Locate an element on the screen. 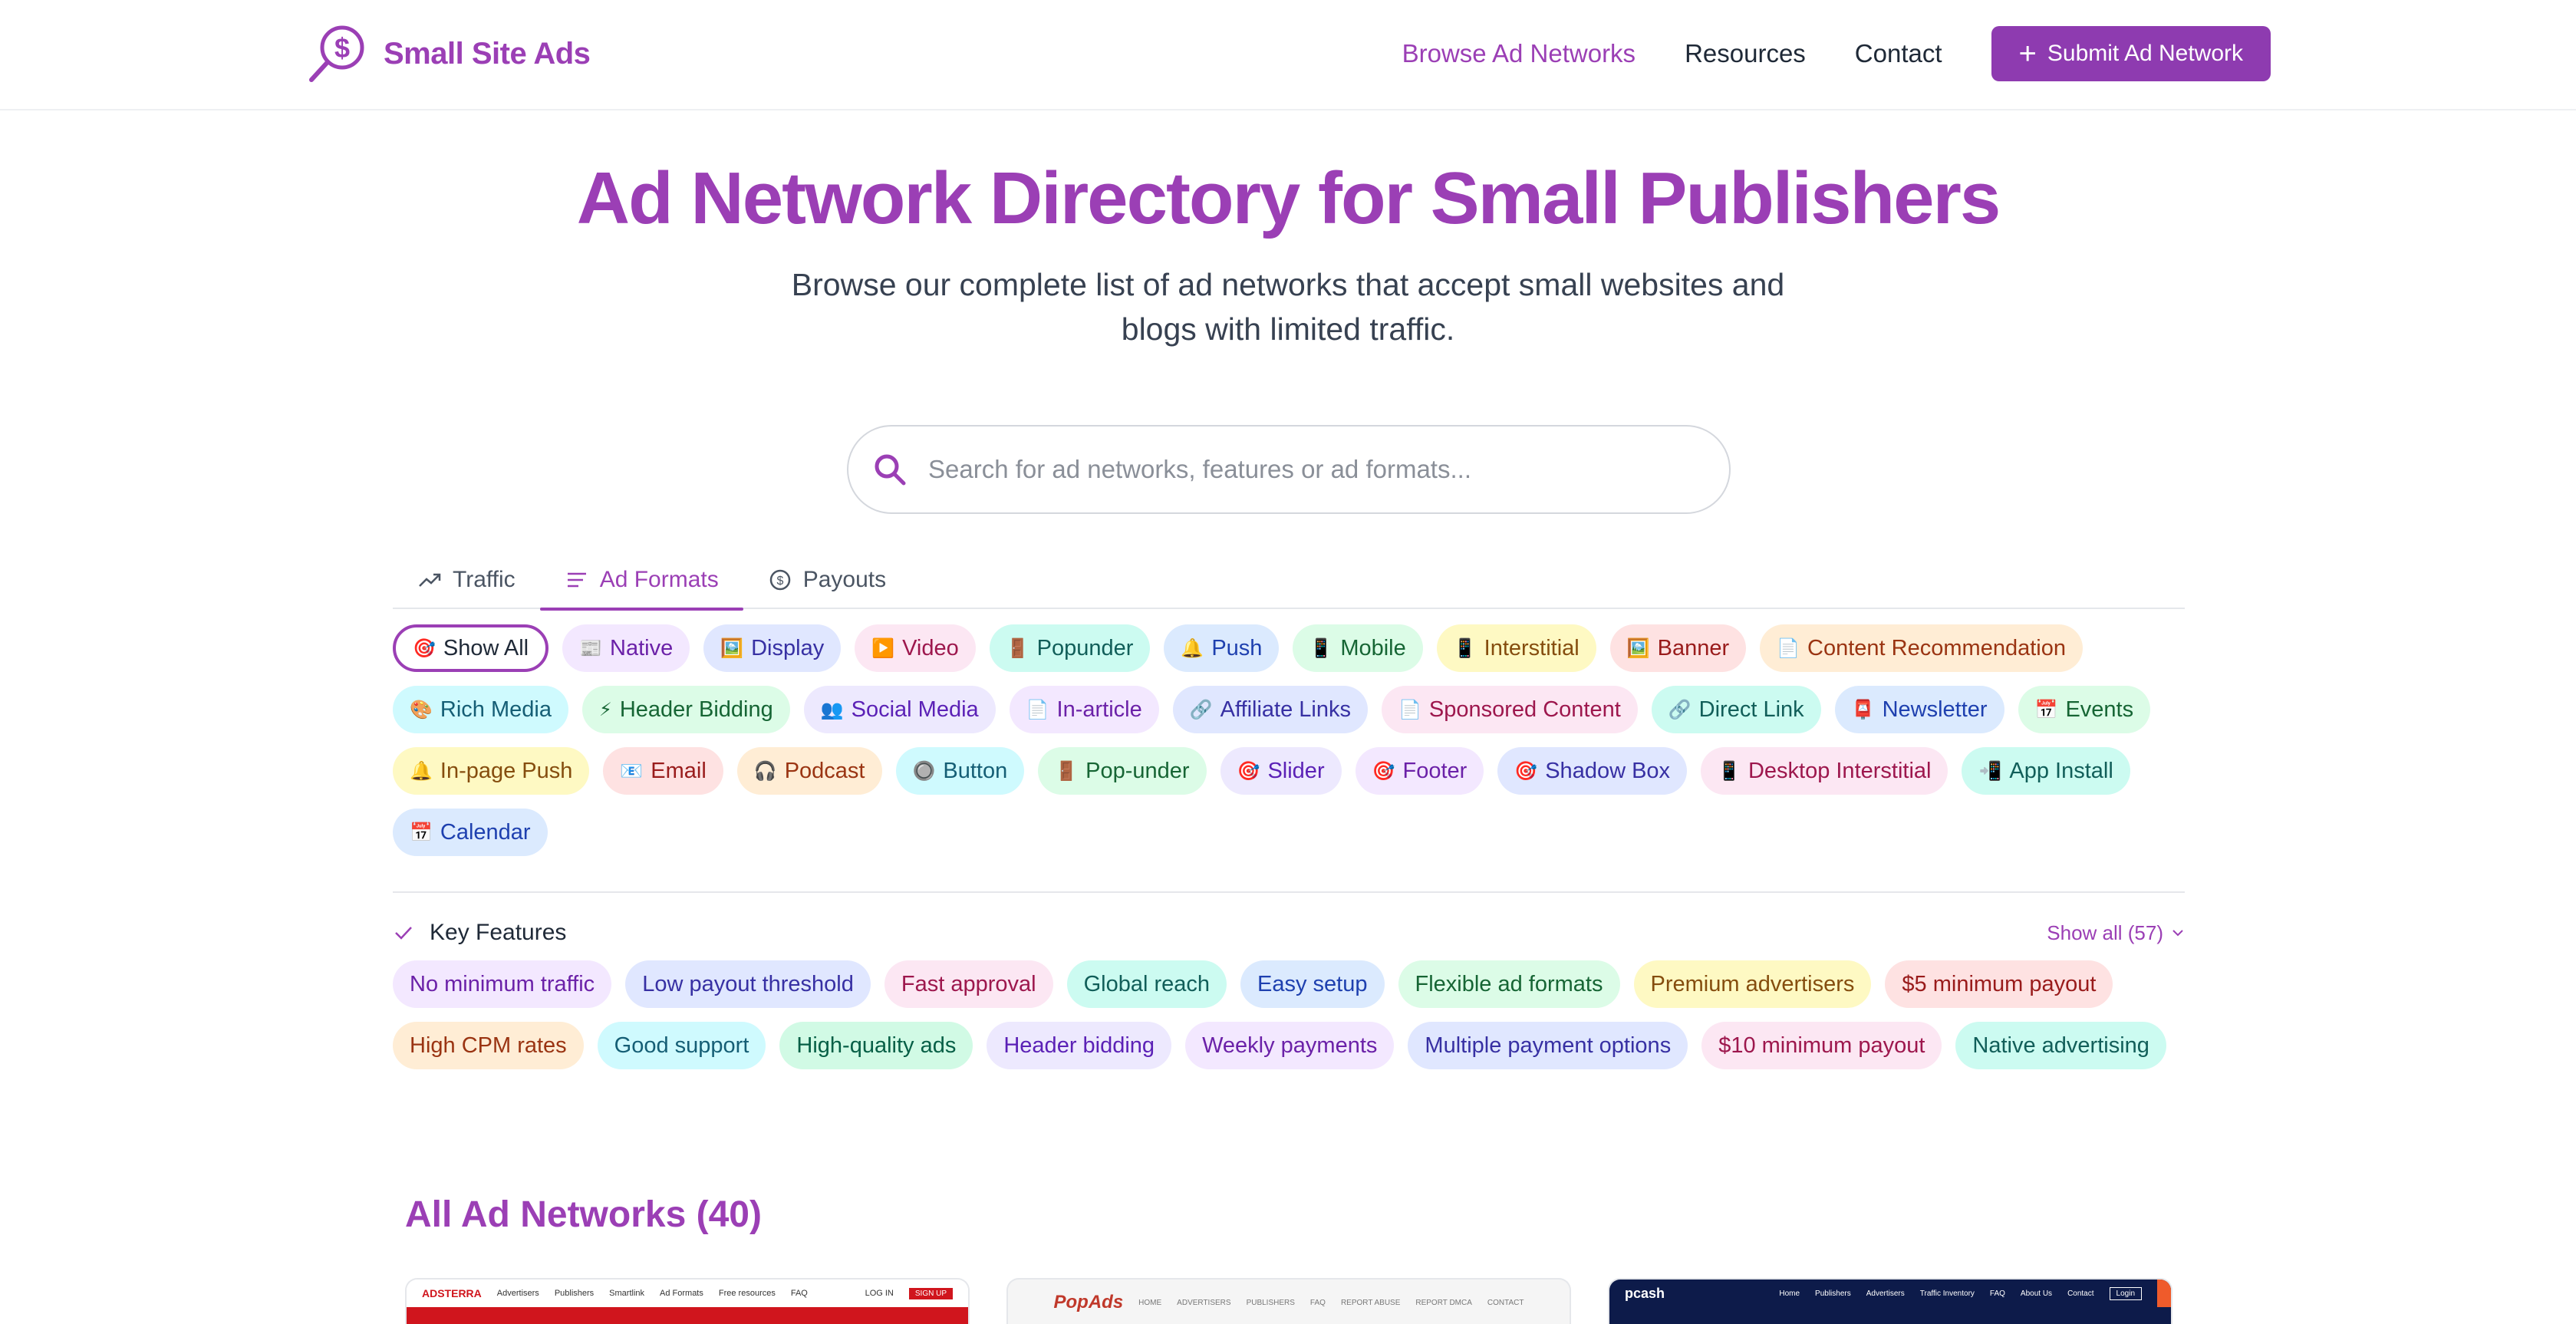  card-accent is located at coordinates (2164, 1293).